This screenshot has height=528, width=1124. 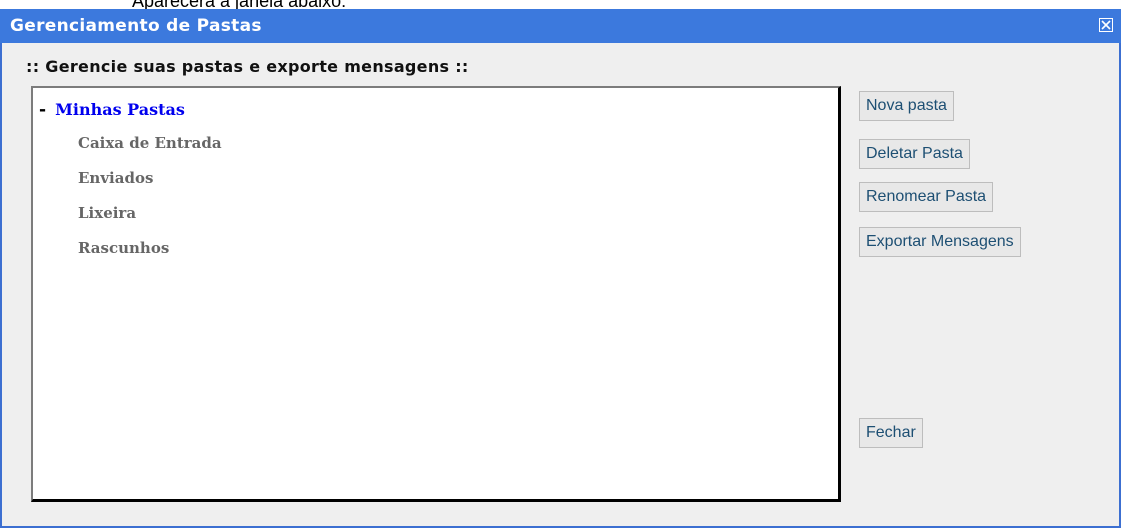 I want to click on window-title: Gerenciamento de Pastas, so click(x=136, y=26).